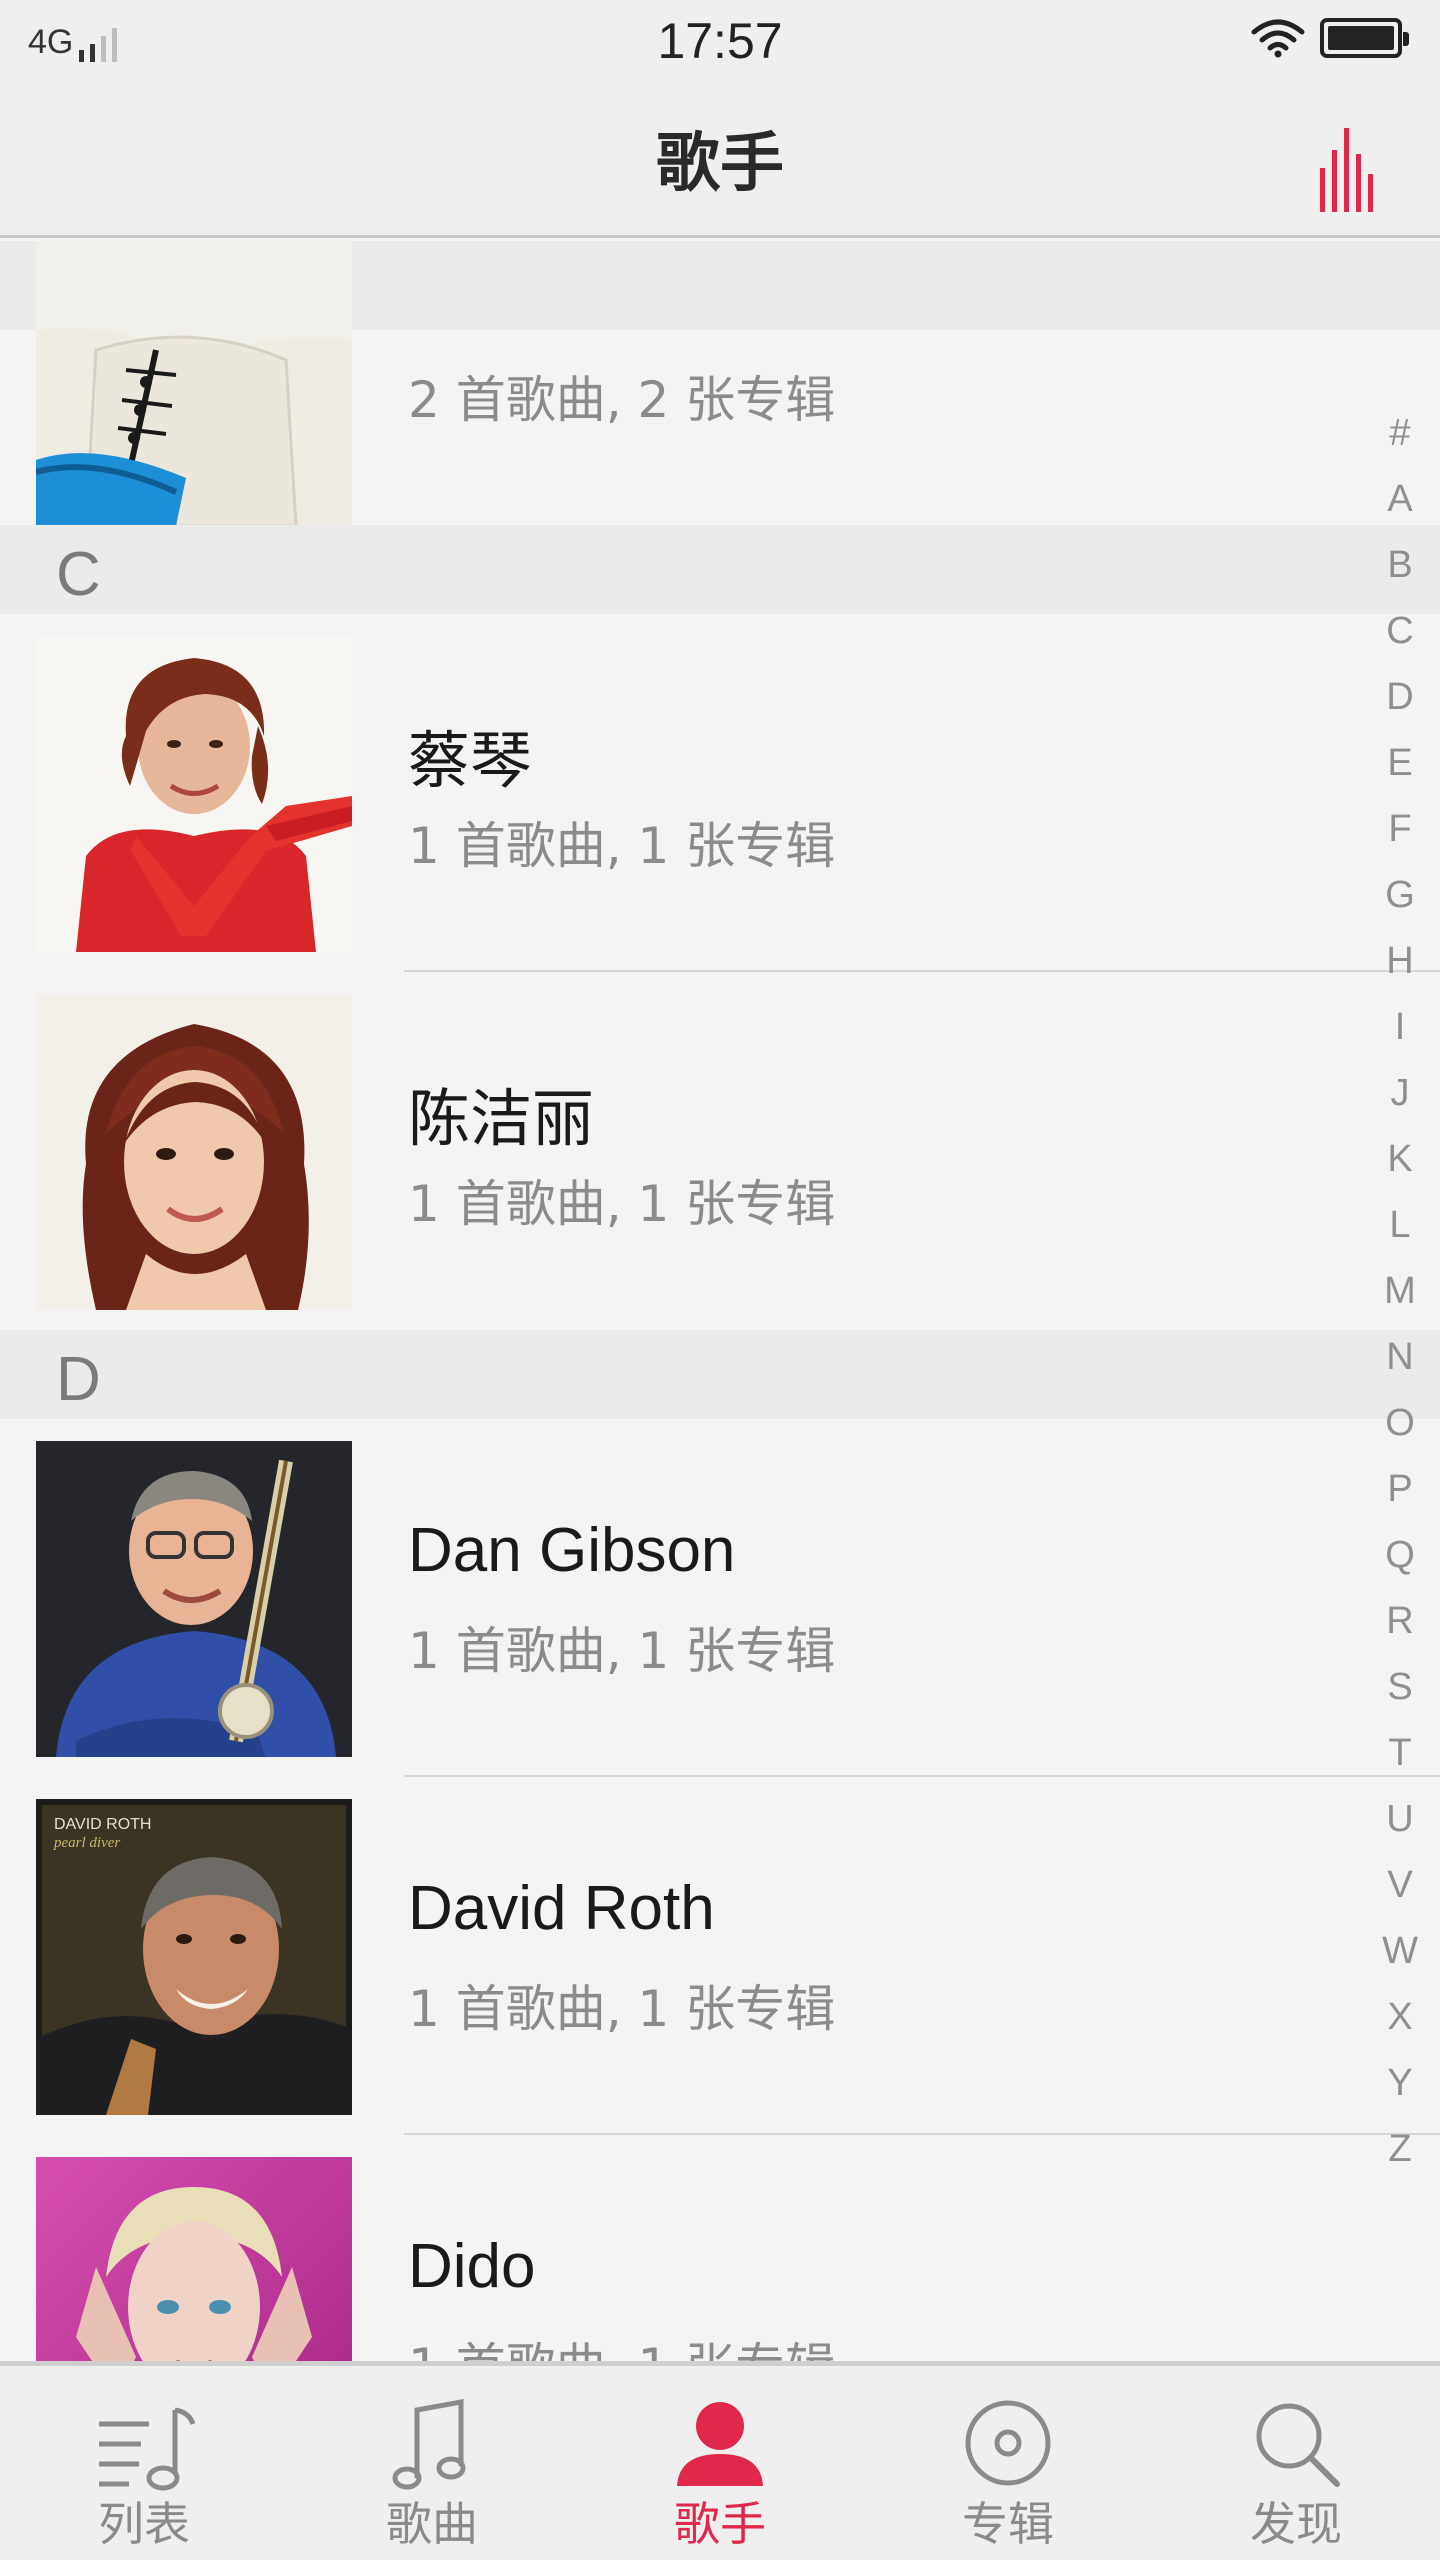 The height and width of the screenshot is (2560, 1440). I want to click on page-title: 歌手, so click(720, 164).